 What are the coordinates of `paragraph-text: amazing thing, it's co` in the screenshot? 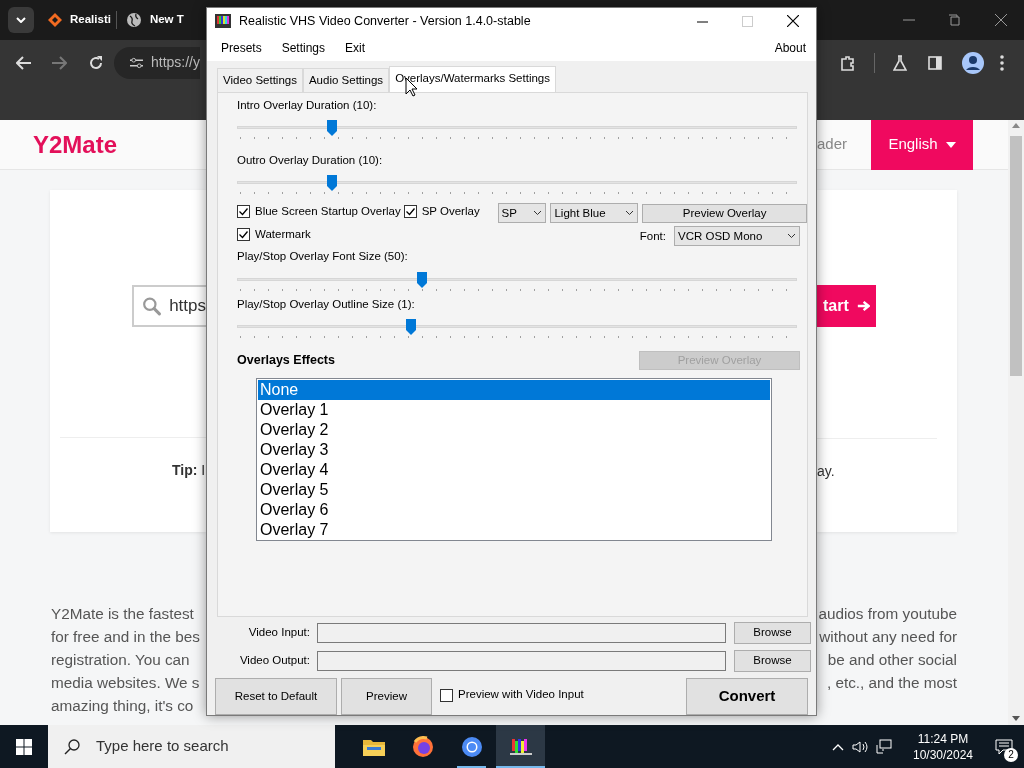 It's located at (123, 706).